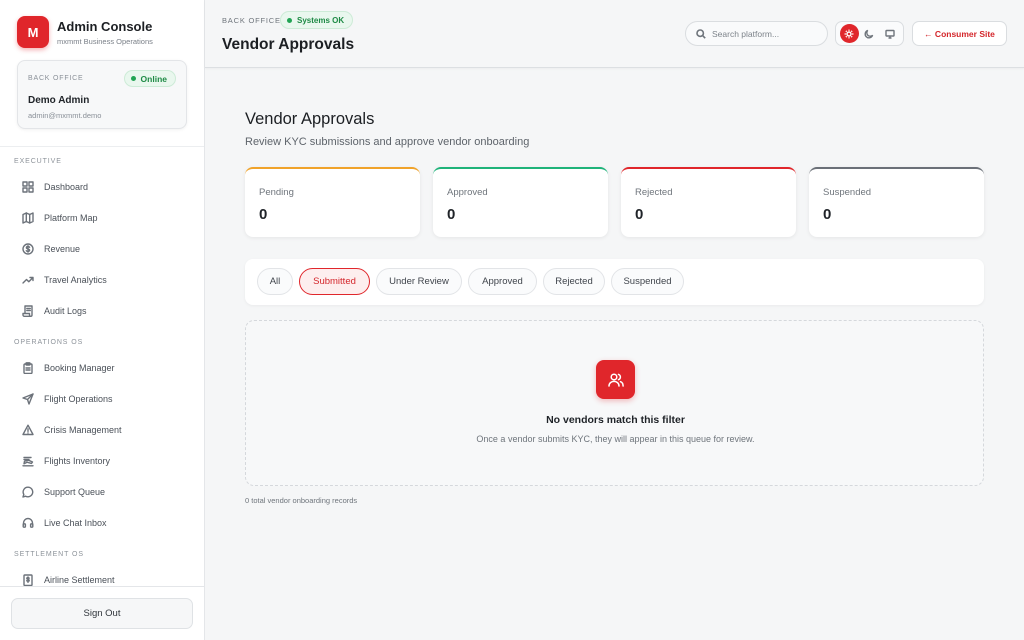 The width and height of the screenshot is (1024, 640). Describe the element at coordinates (310, 119) in the screenshot. I see `page-title: Vendor Approvals` at that location.